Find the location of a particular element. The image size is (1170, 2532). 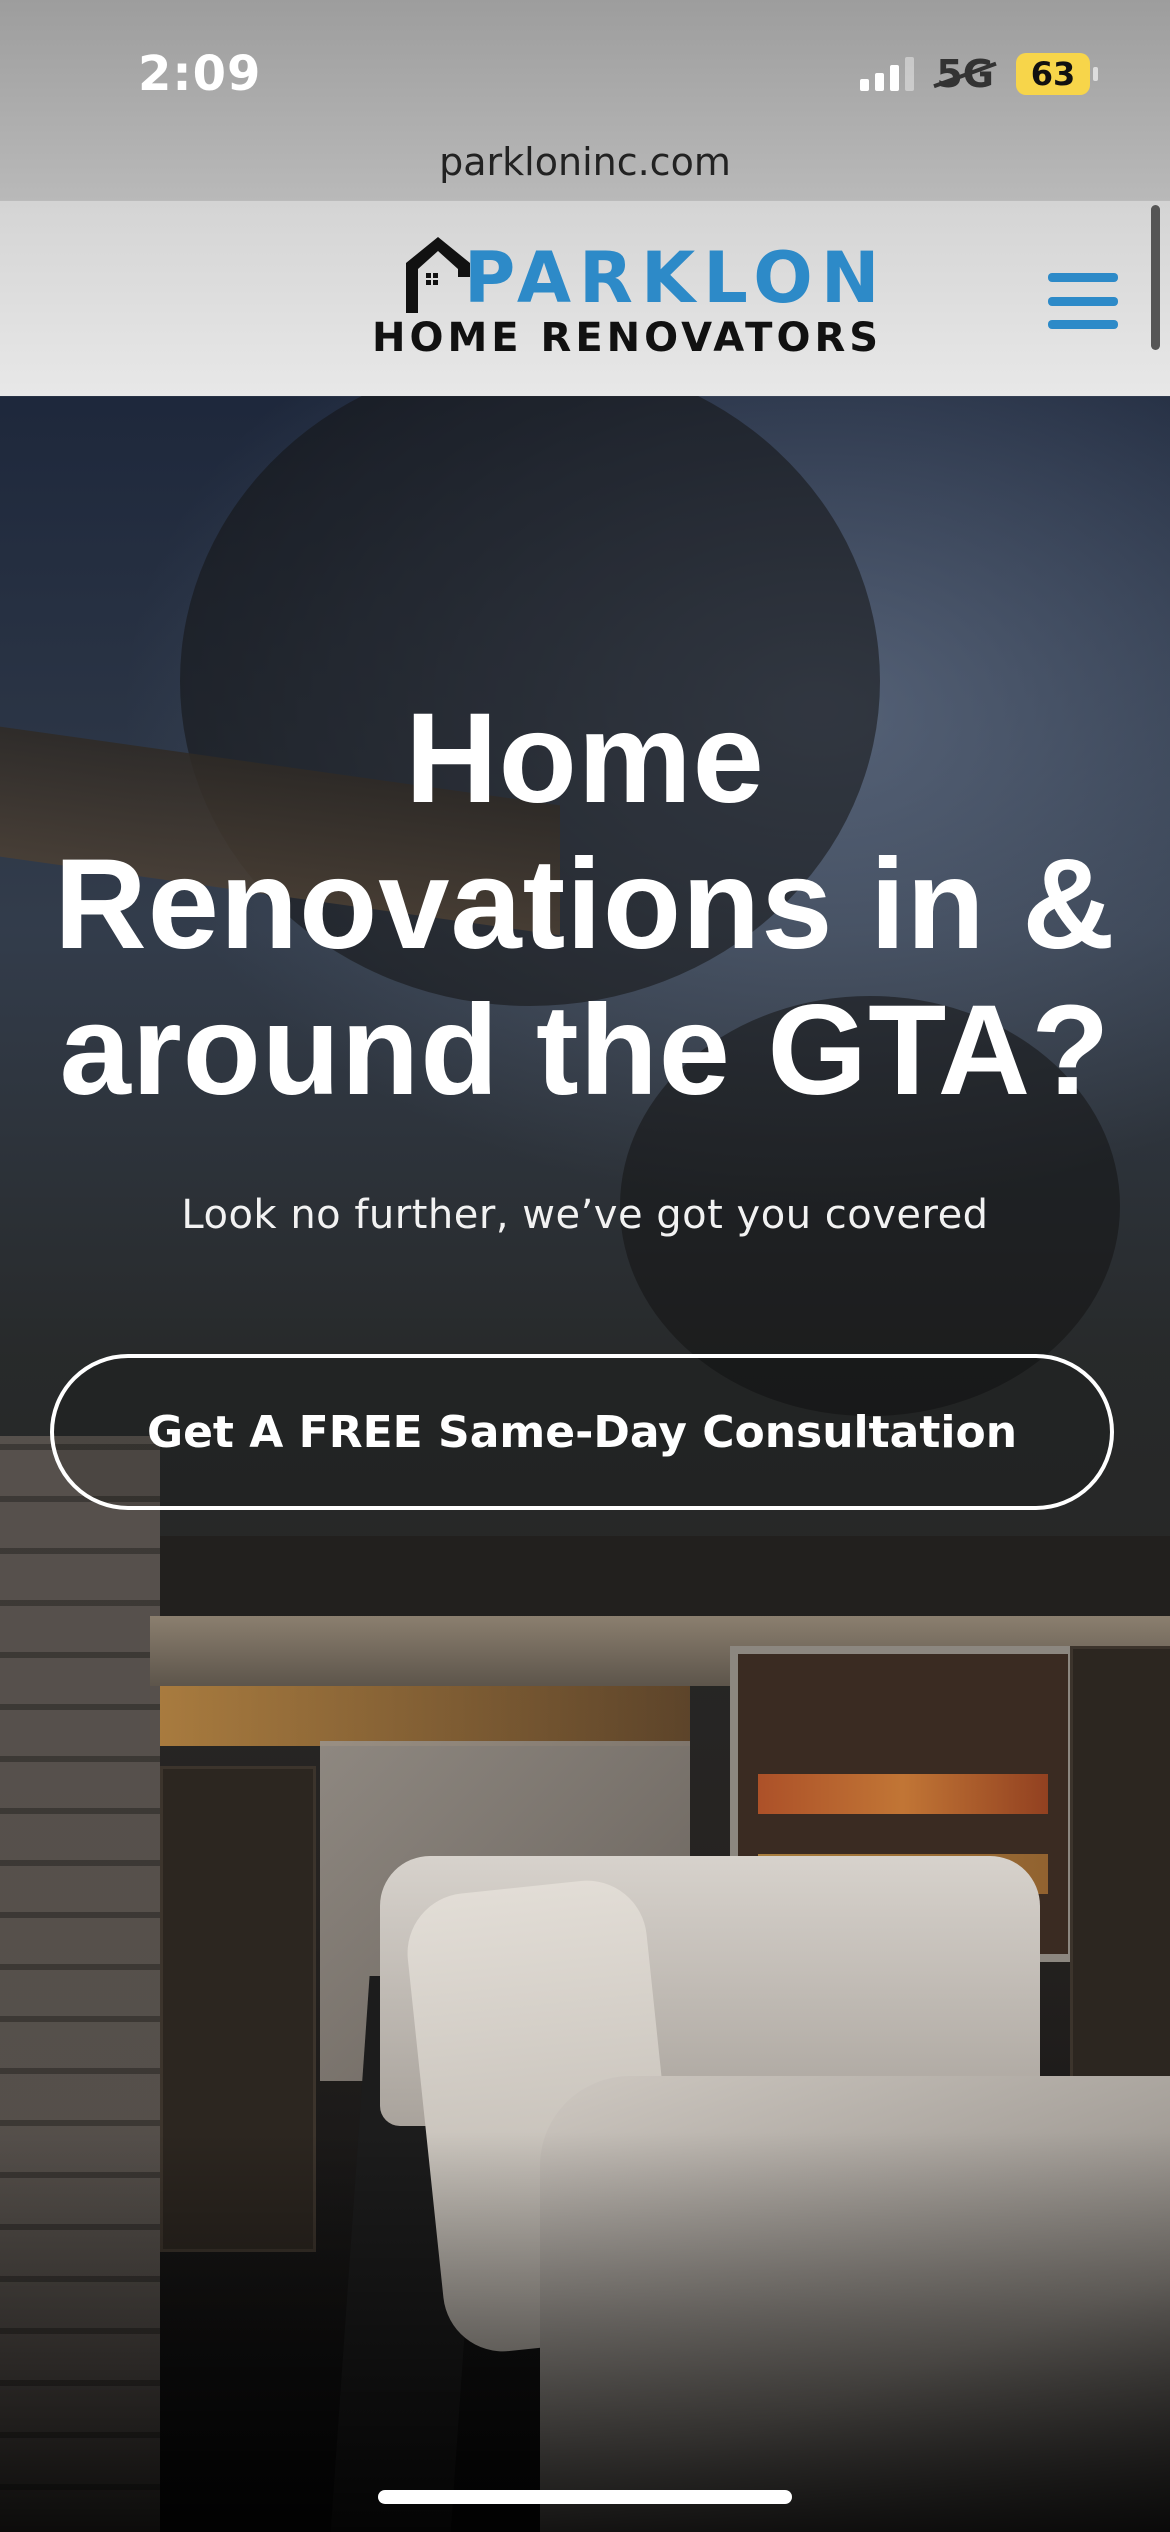

home-indicator is located at coordinates (585, 2497).